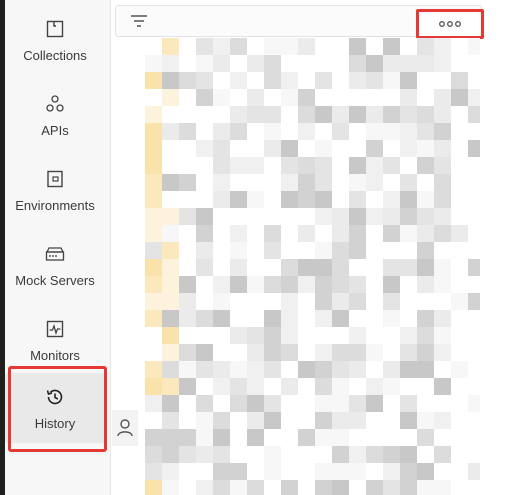  Describe the element at coordinates (55, 265) in the screenshot. I see `sidebar-item-mock-servers: Mock Servers` at that location.